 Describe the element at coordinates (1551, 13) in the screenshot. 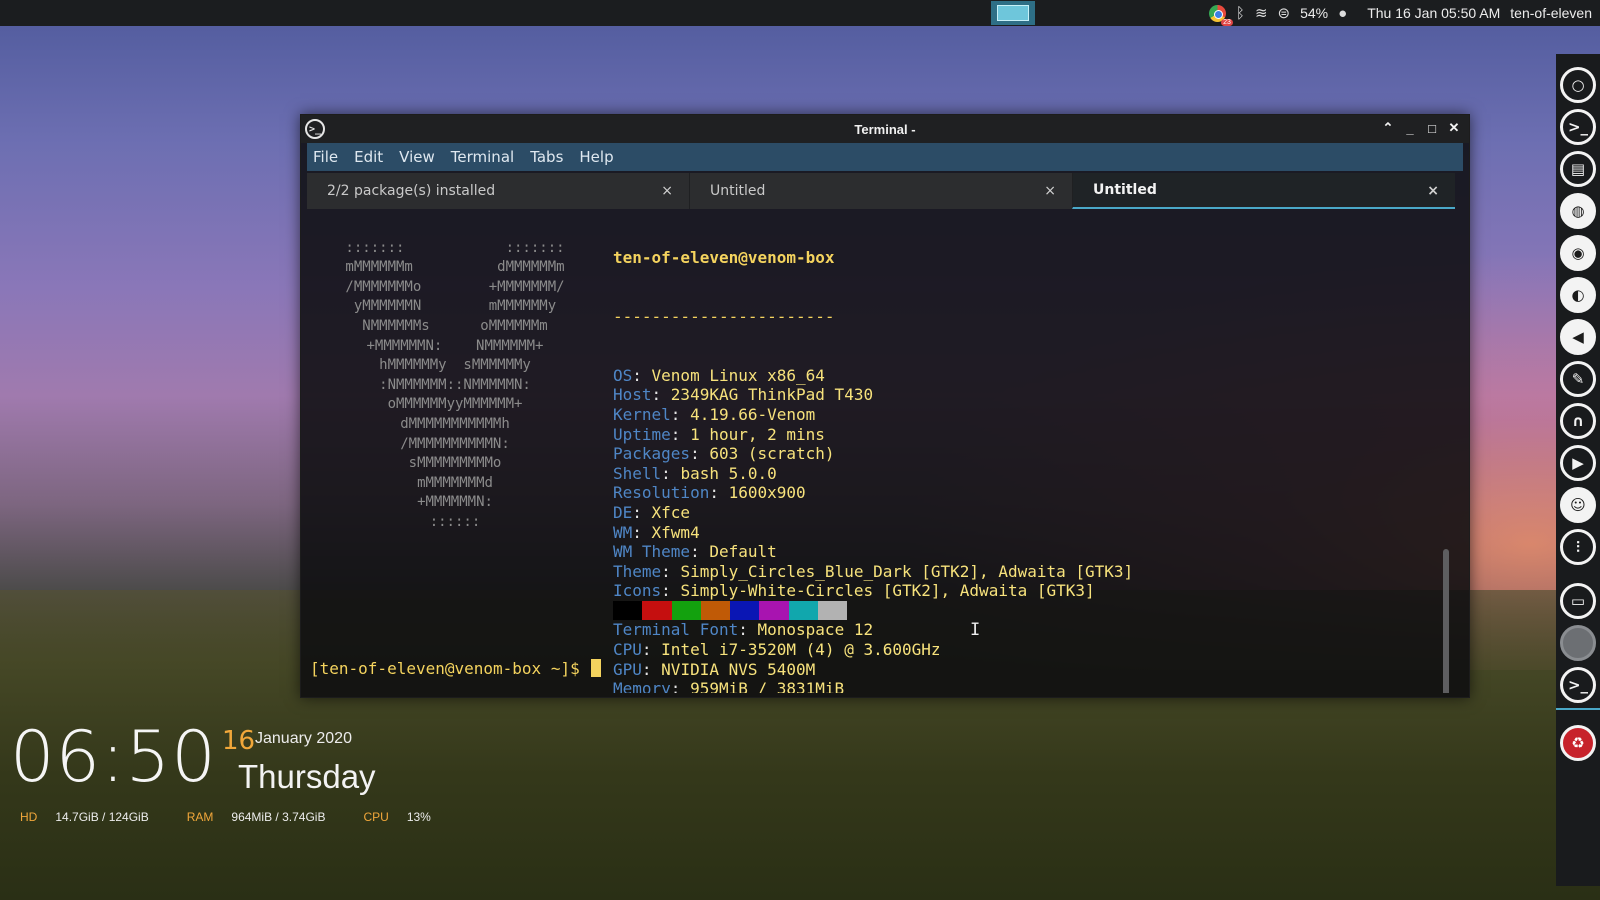

I see `user-menu: ten-of-eleven` at that location.